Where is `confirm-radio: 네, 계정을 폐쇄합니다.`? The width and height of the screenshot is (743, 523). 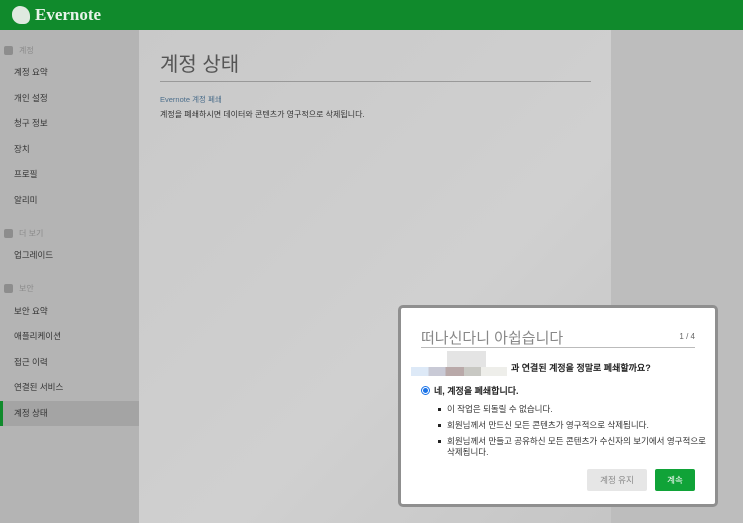 confirm-radio: 네, 계정을 폐쇄합니다. is located at coordinates (470, 390).